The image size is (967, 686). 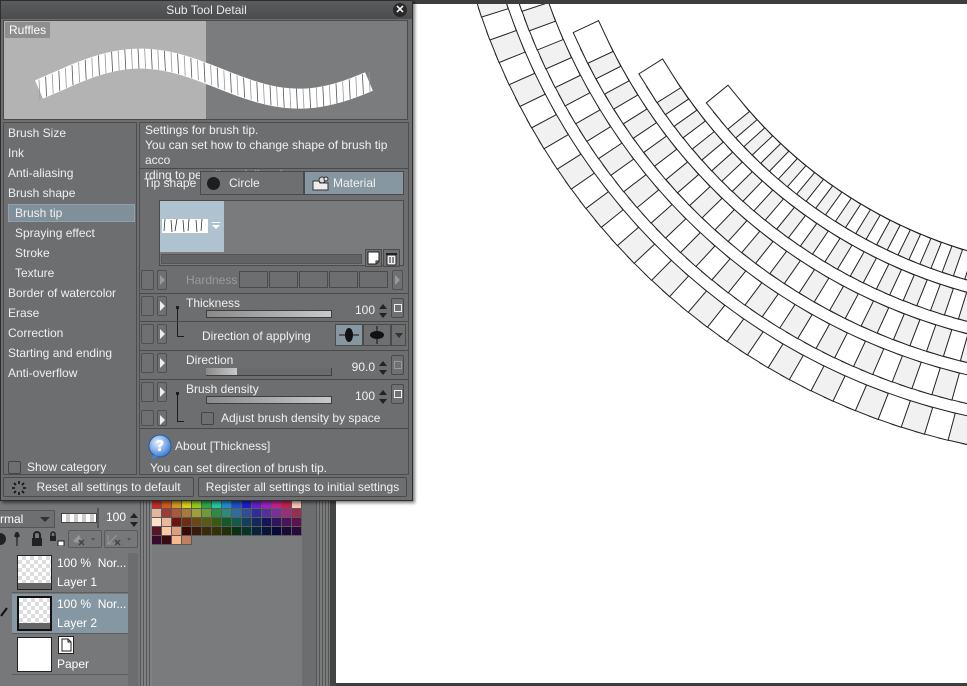 I want to click on window-titlebar: Sub Tool Detail ✕, so click(x=206, y=10).